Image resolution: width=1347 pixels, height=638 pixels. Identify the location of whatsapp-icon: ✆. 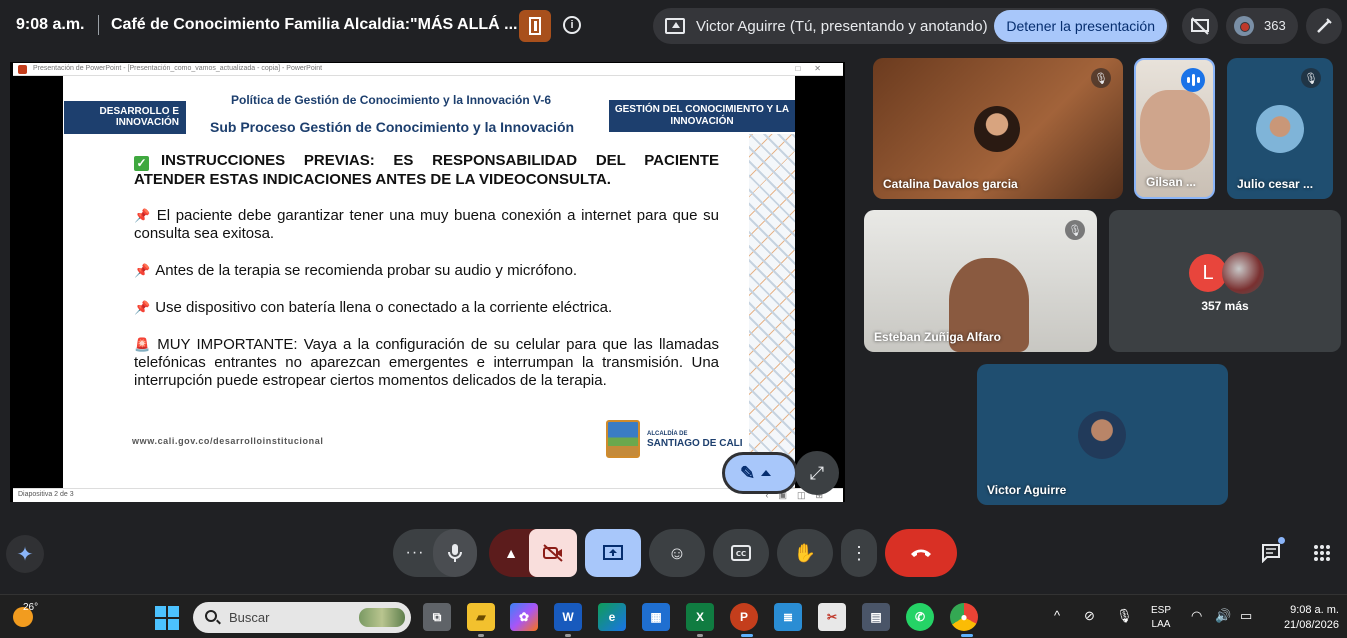
(920, 617).